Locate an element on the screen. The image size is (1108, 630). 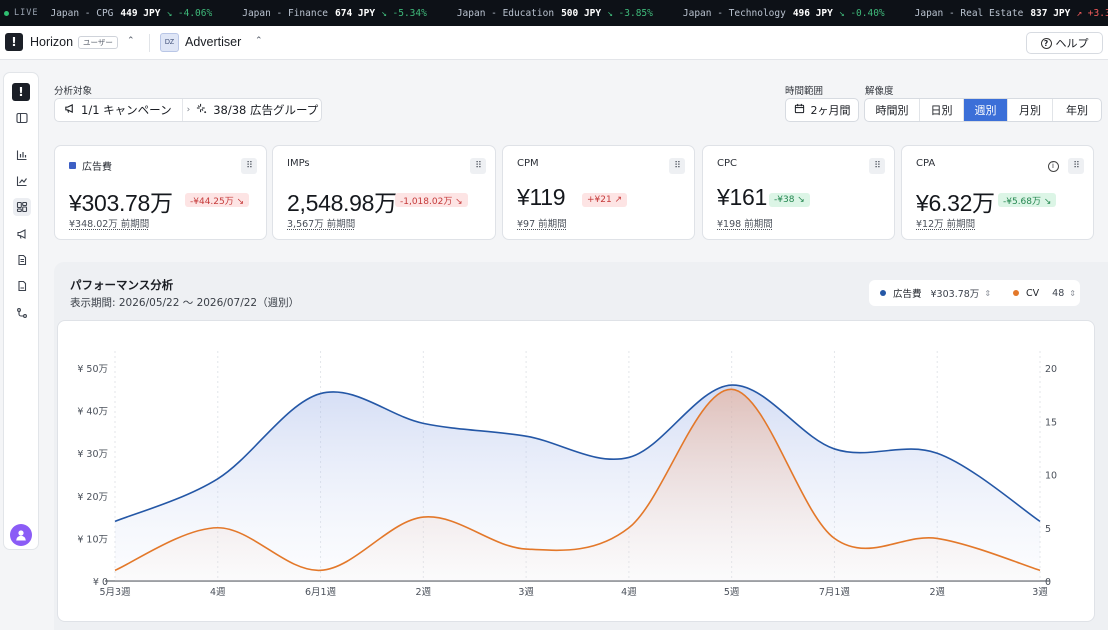
kpi-card: CPM ⠿ ¥119 +¥21 ↗ ¥97 前期間 is located at coordinates (598, 192).